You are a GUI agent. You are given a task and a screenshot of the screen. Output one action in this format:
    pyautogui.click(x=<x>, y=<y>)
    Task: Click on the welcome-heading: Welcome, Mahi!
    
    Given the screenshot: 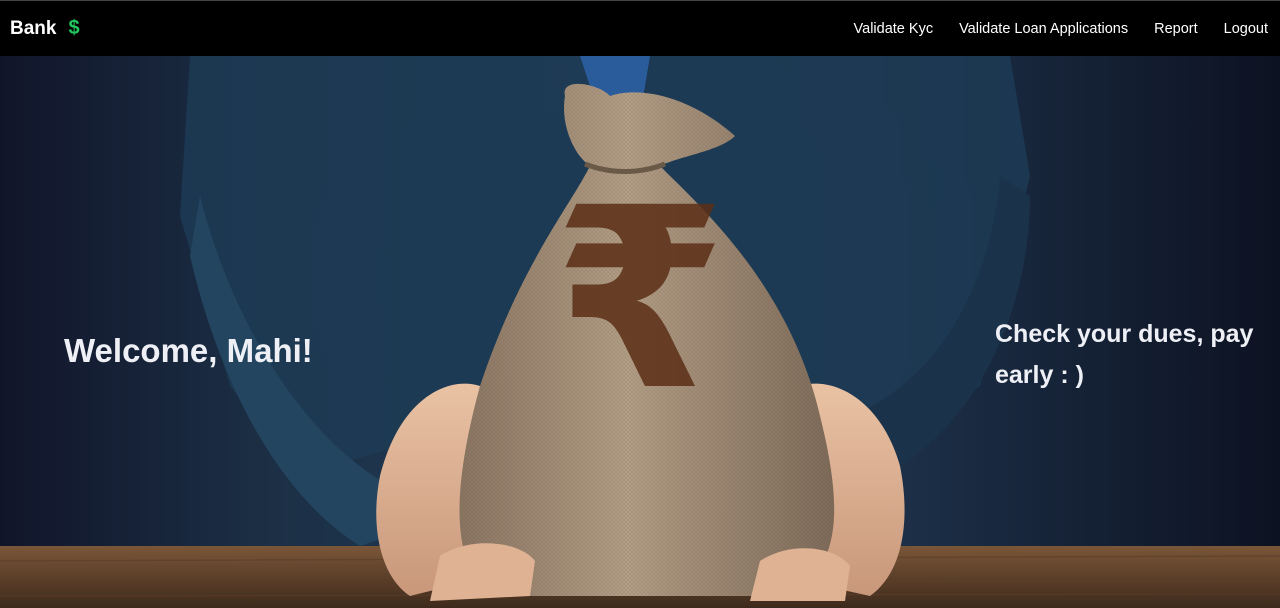 What is the action you would take?
    pyautogui.click(x=188, y=350)
    